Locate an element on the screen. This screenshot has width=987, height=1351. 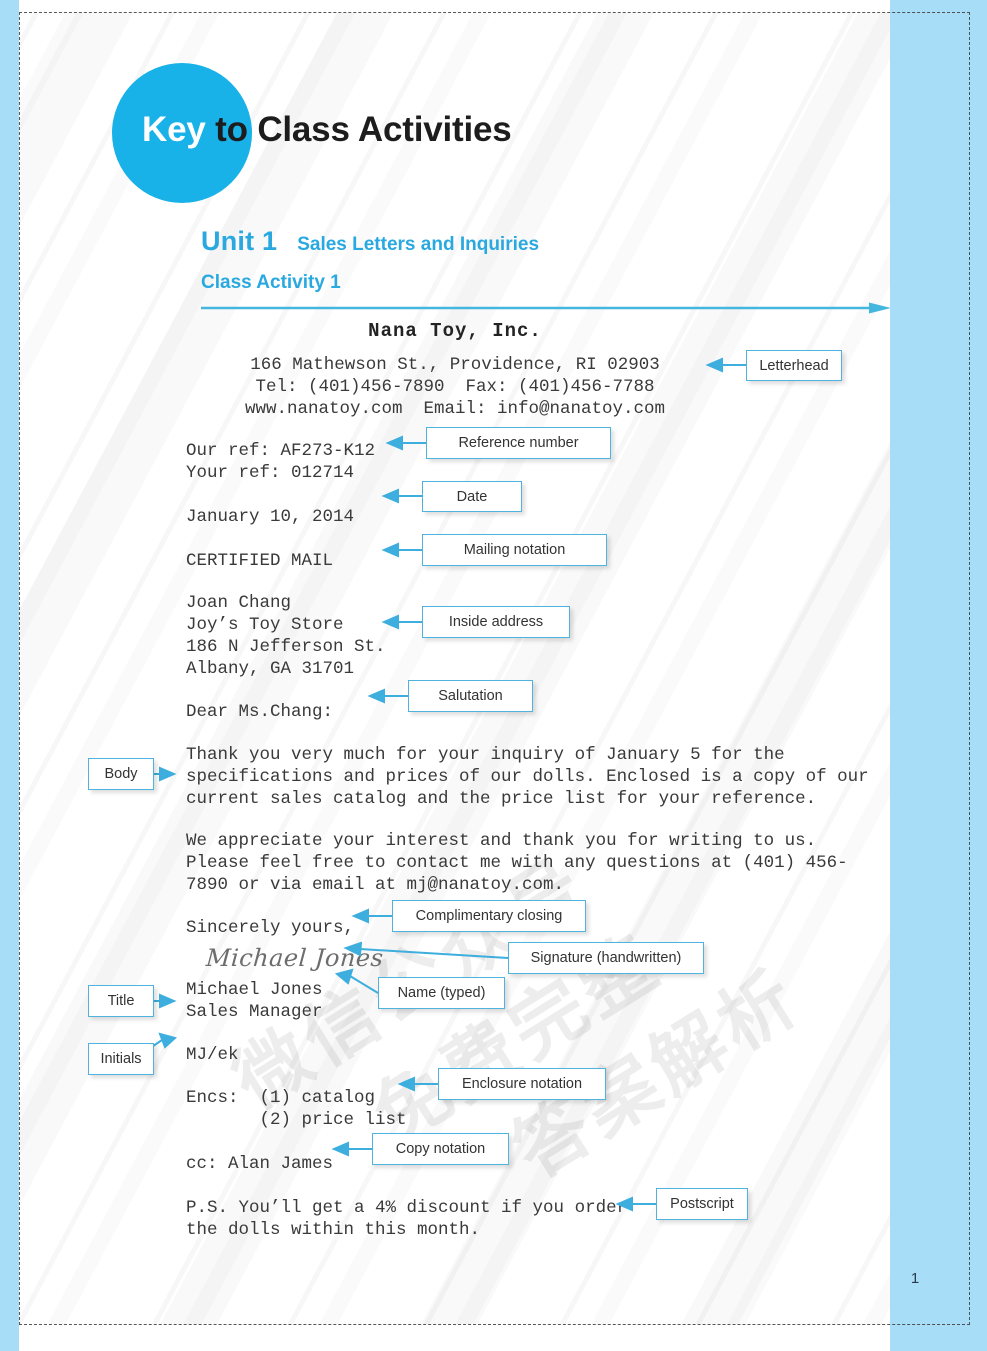
reference-initials: MJ/ek is located at coordinates (212, 1055).